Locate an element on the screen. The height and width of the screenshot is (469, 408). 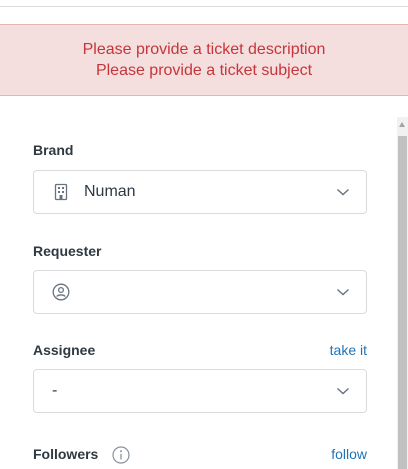
panel-scrollbar is located at coordinates (402, 293).